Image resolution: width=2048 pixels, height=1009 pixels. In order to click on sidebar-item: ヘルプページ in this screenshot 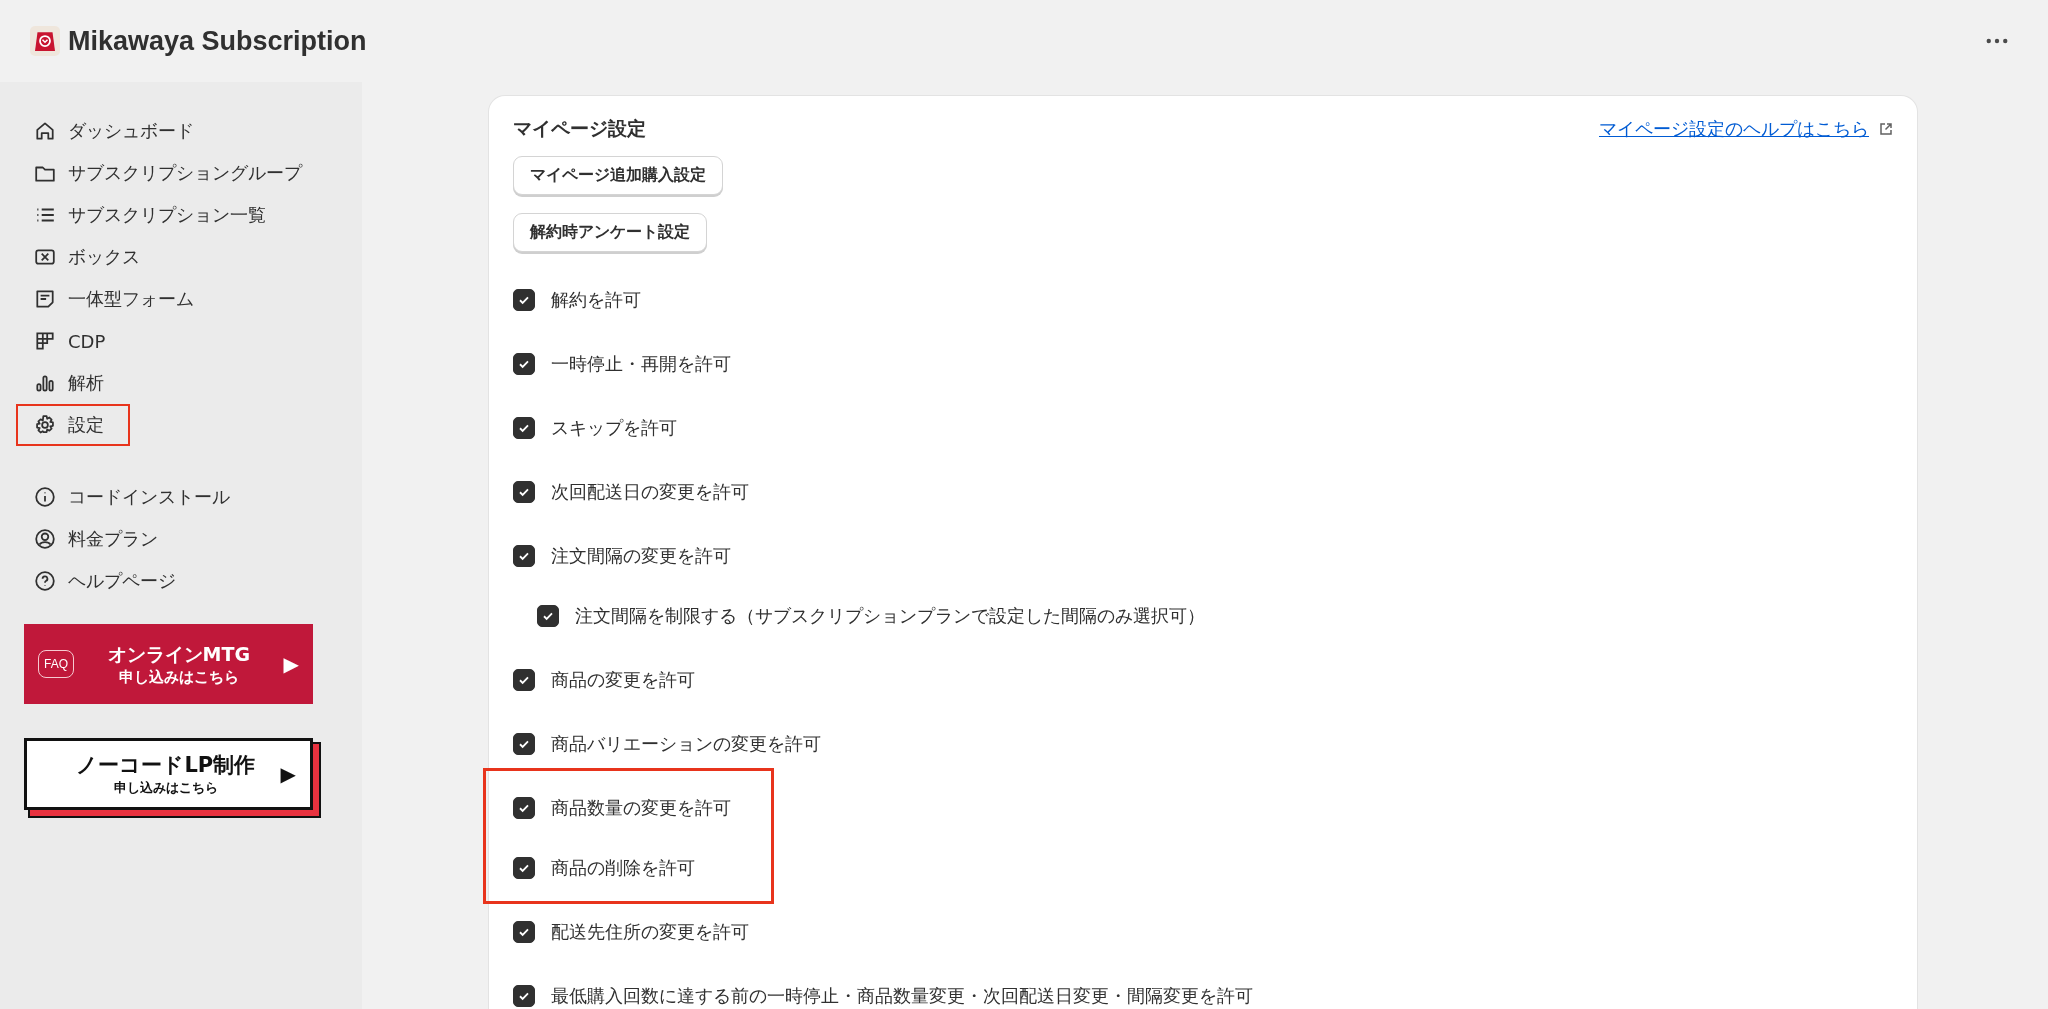, I will do `click(109, 581)`.